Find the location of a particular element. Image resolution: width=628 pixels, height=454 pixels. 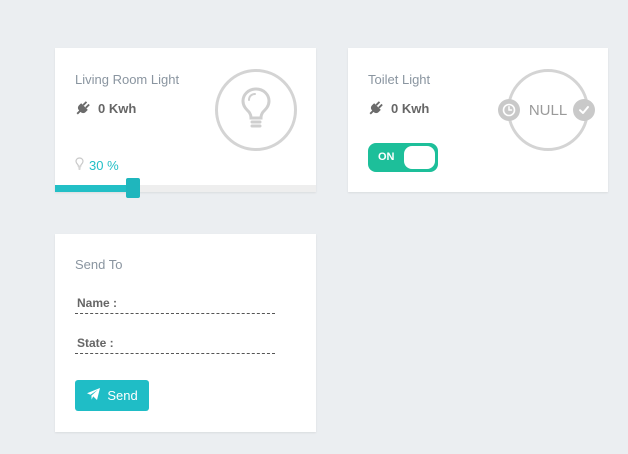

state-label: State : is located at coordinates (95, 343).